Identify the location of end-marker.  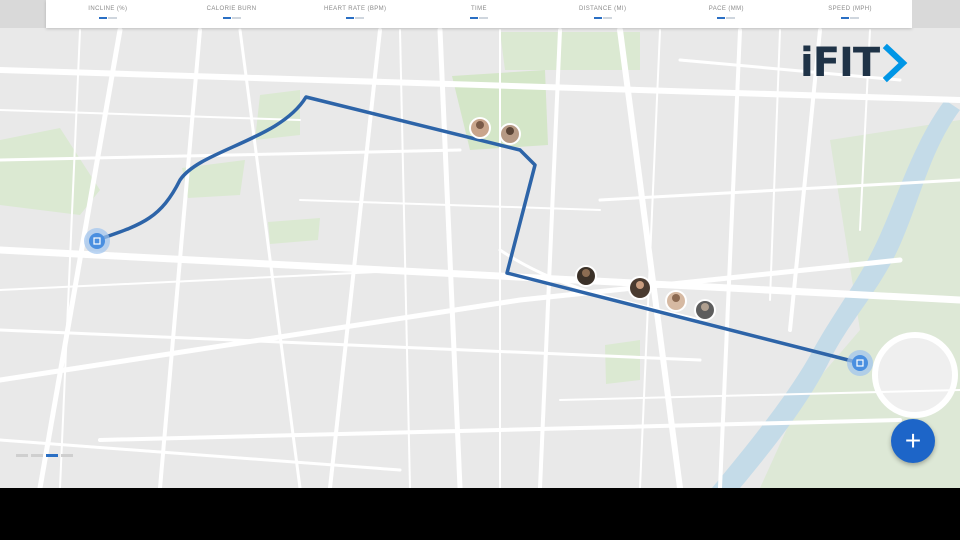
(860, 363).